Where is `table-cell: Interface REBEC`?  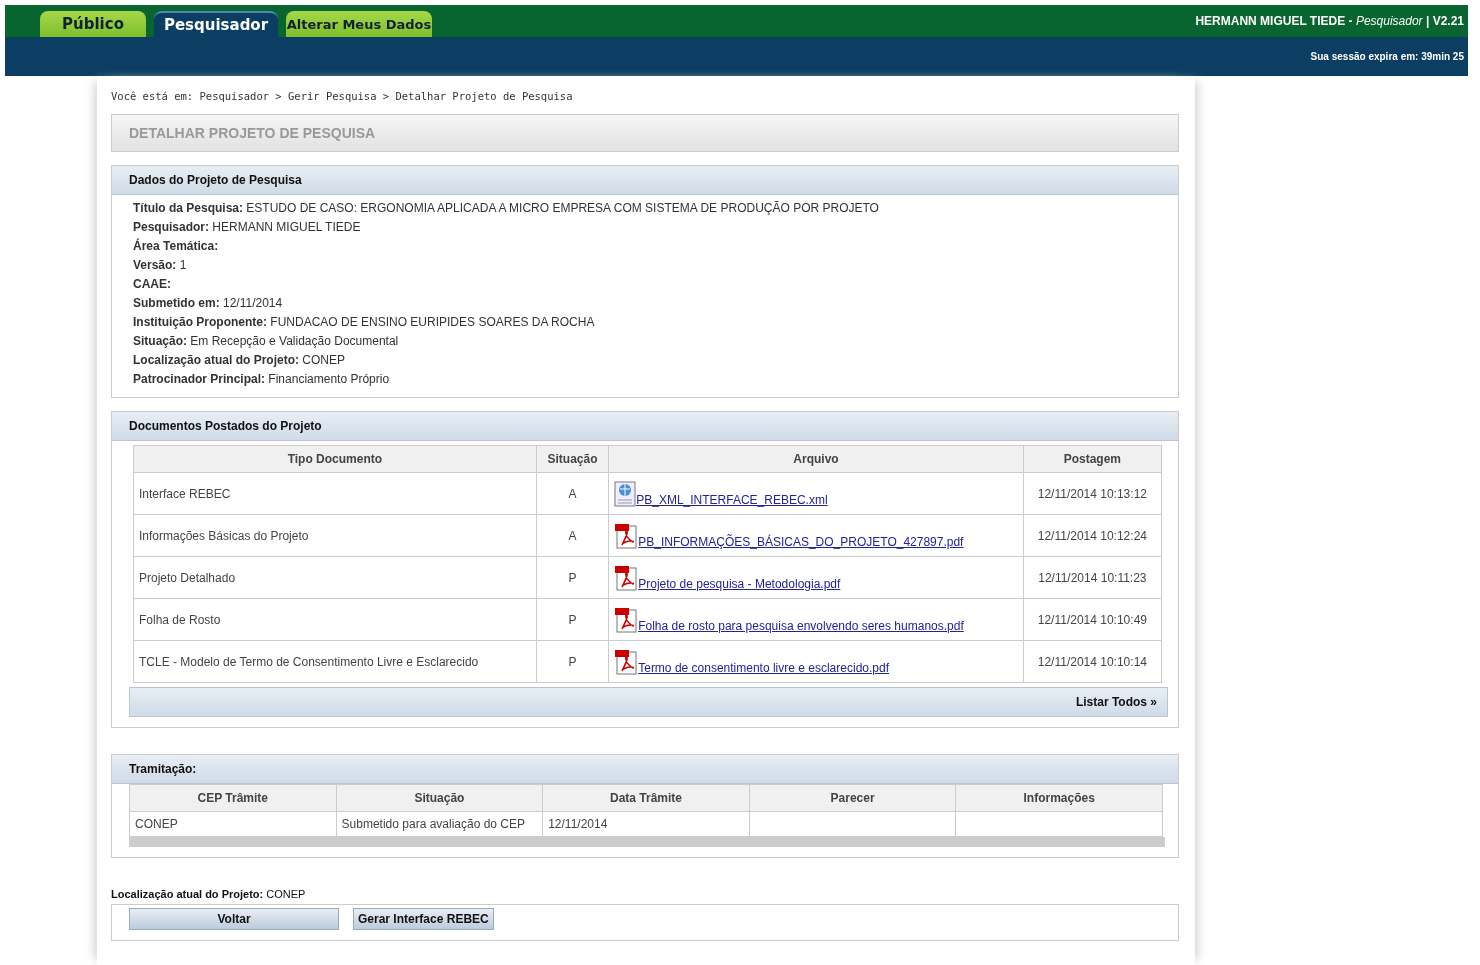
table-cell: Interface REBEC is located at coordinates (335, 493).